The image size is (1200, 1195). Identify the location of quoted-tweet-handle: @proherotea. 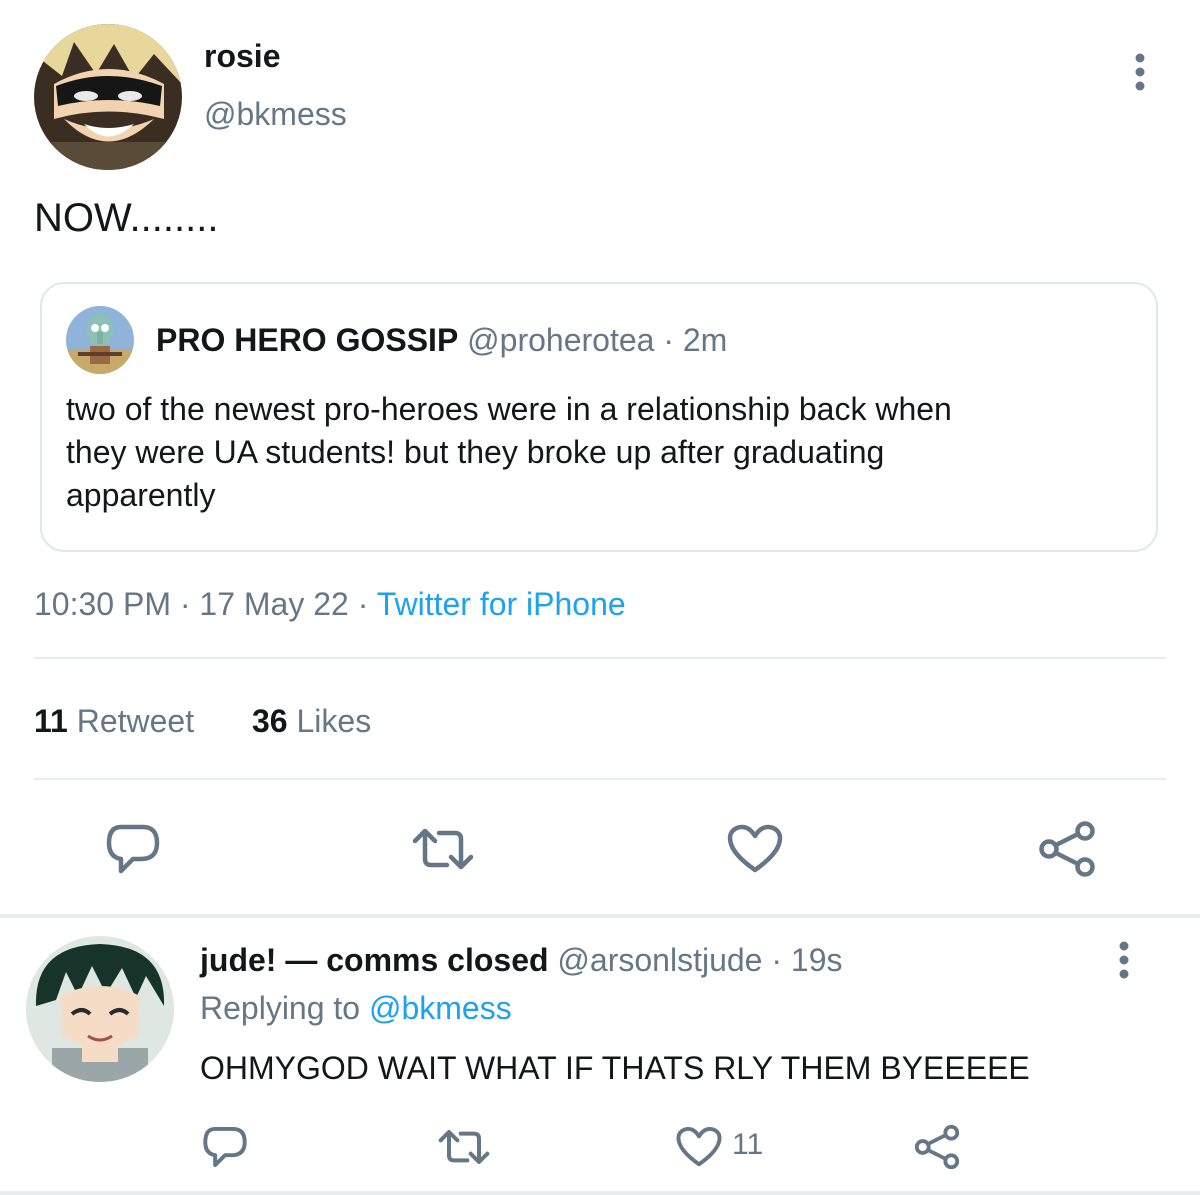
(560, 340).